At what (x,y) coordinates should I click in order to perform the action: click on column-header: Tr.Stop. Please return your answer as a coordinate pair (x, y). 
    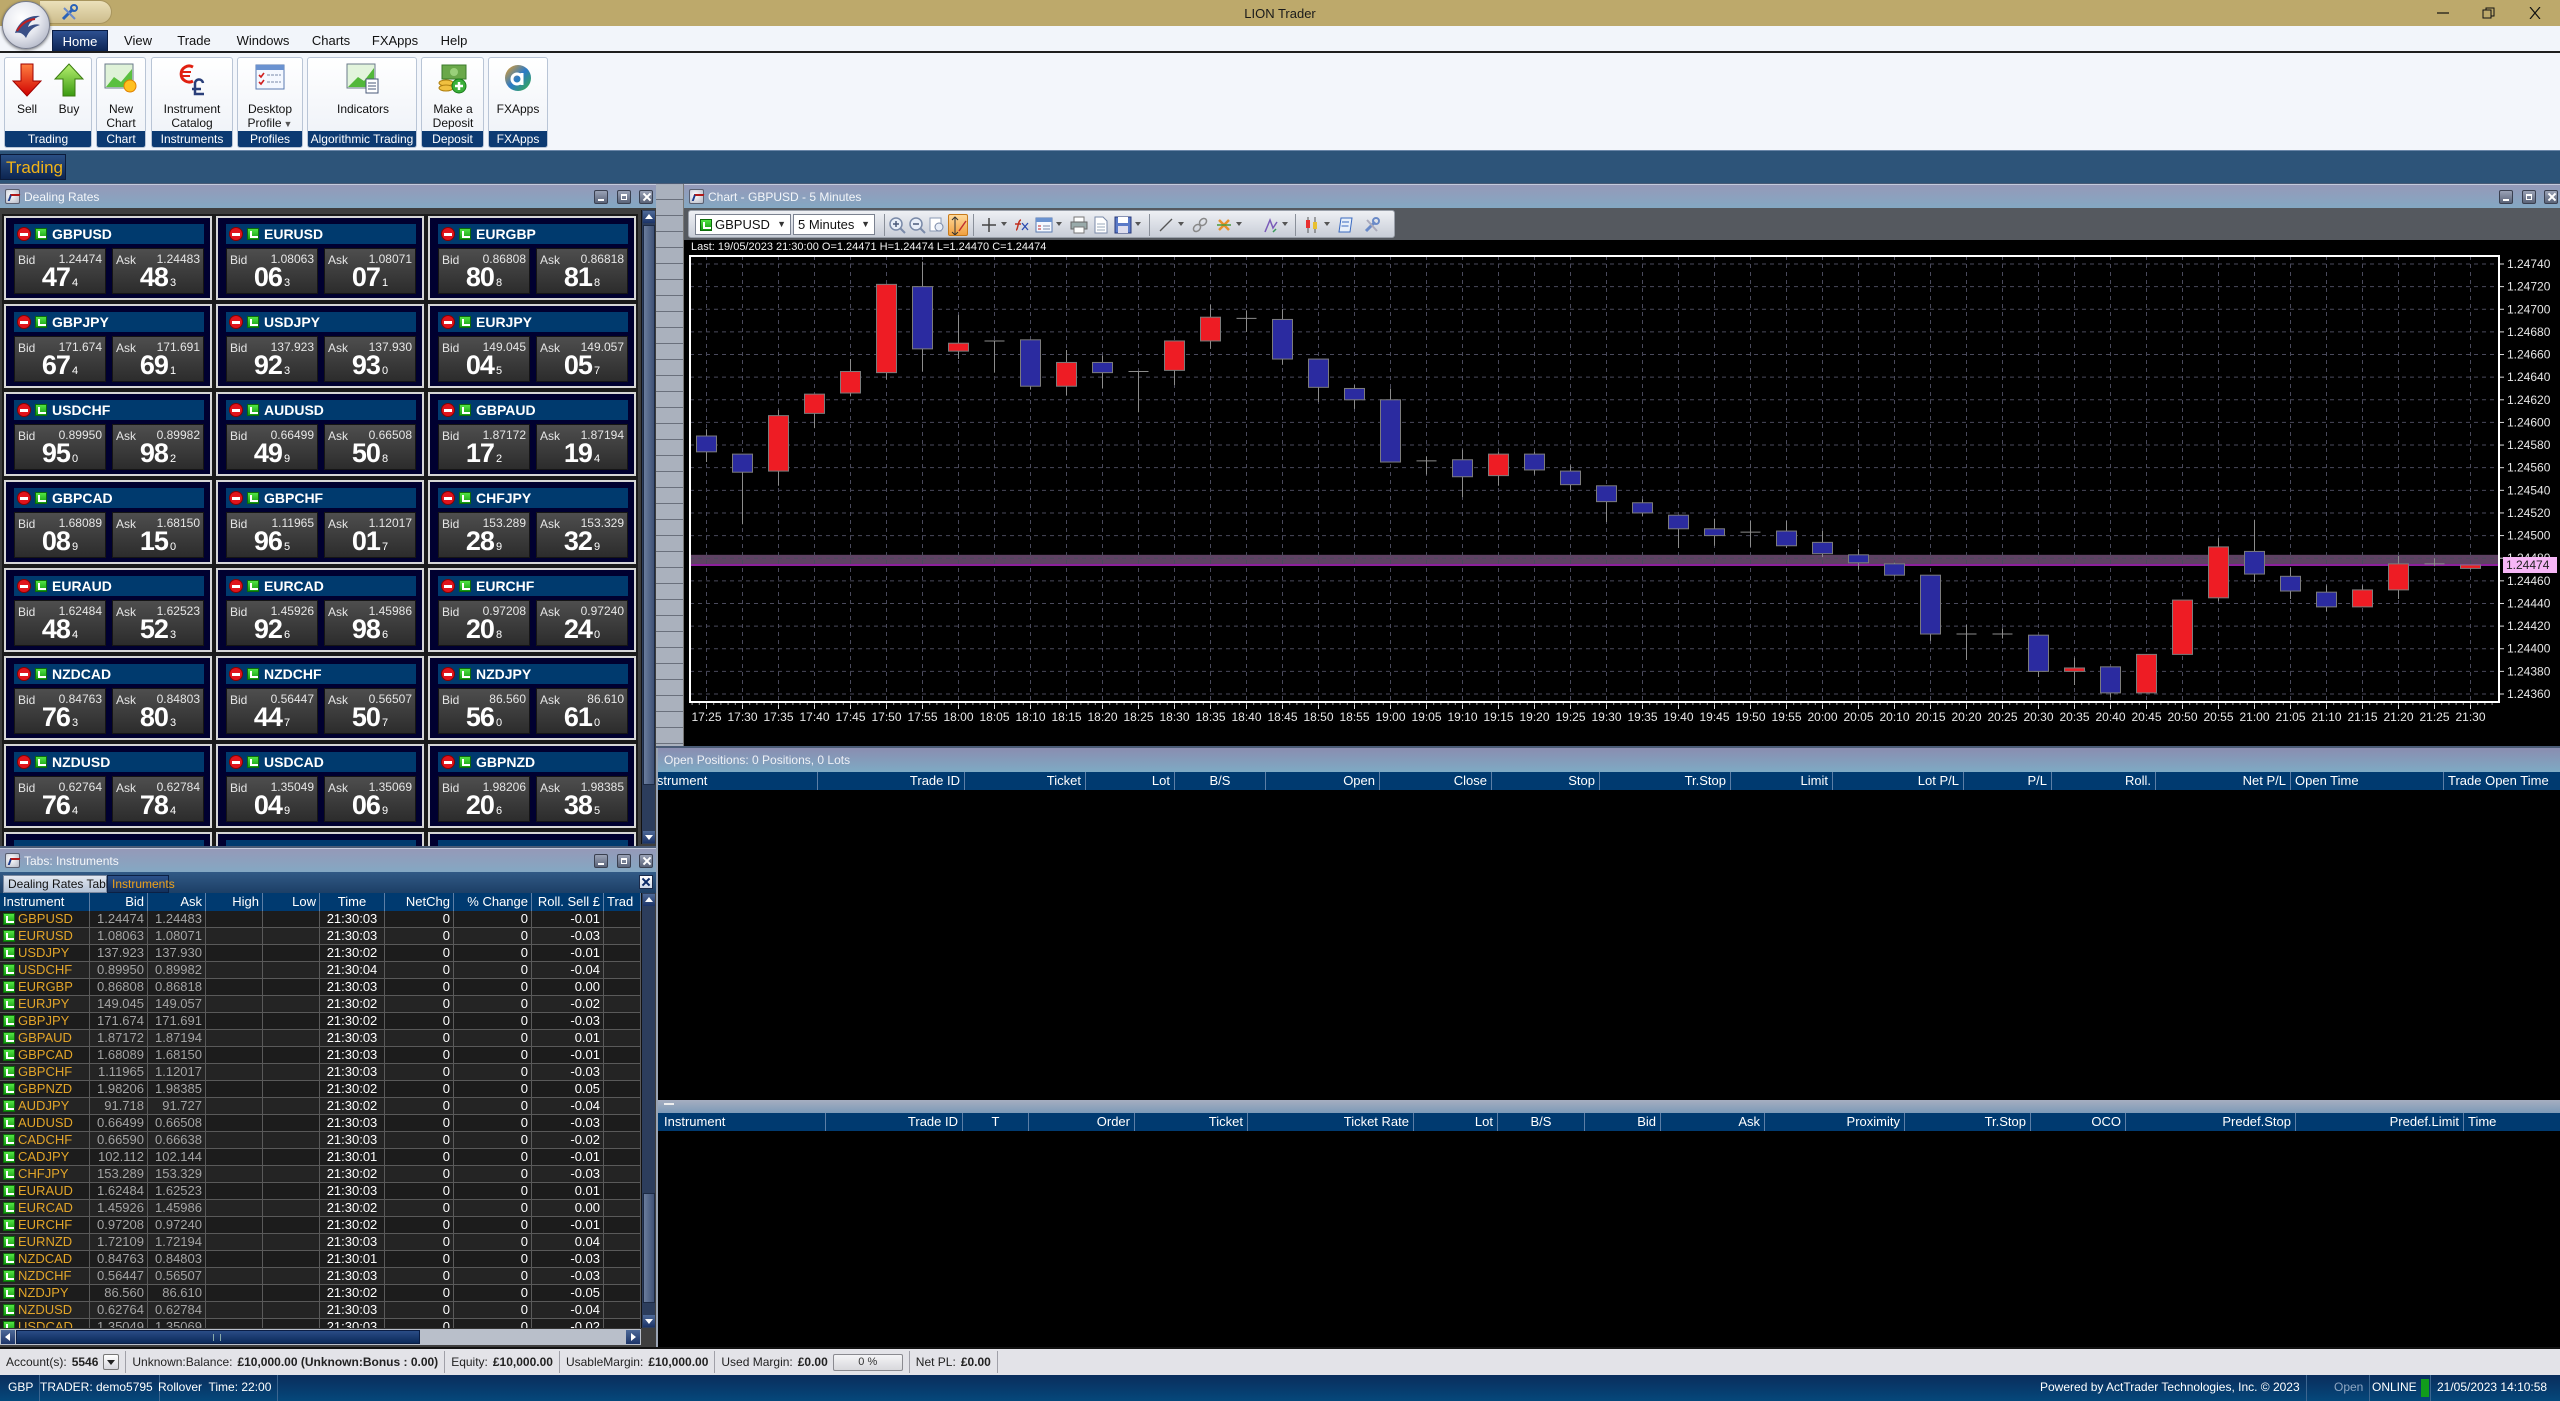
    Looking at the image, I should click on (1968, 1122).